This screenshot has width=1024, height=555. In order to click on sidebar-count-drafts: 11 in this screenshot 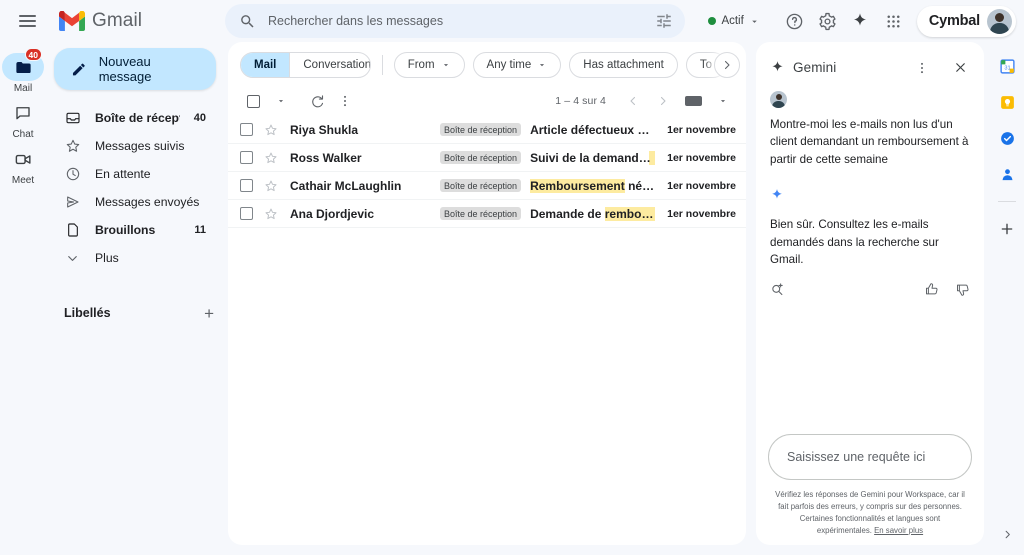, I will do `click(200, 230)`.